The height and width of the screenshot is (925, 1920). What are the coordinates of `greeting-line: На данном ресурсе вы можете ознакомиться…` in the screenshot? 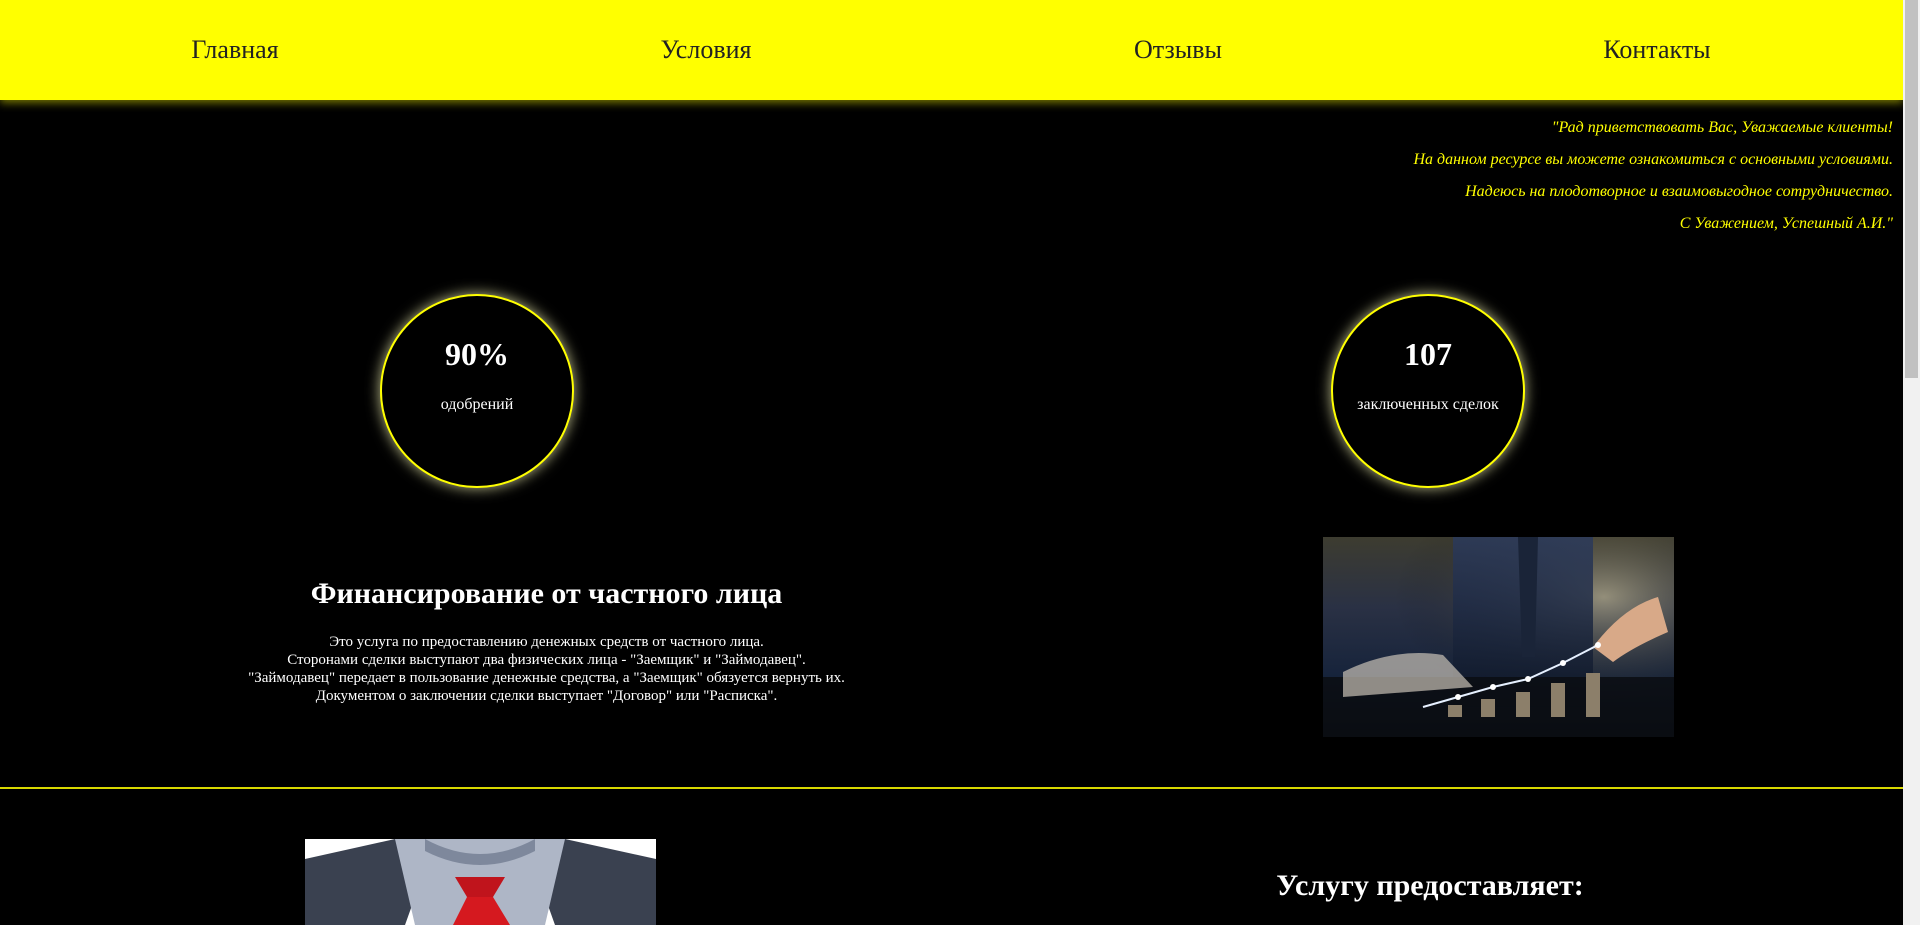 It's located at (1653, 159).